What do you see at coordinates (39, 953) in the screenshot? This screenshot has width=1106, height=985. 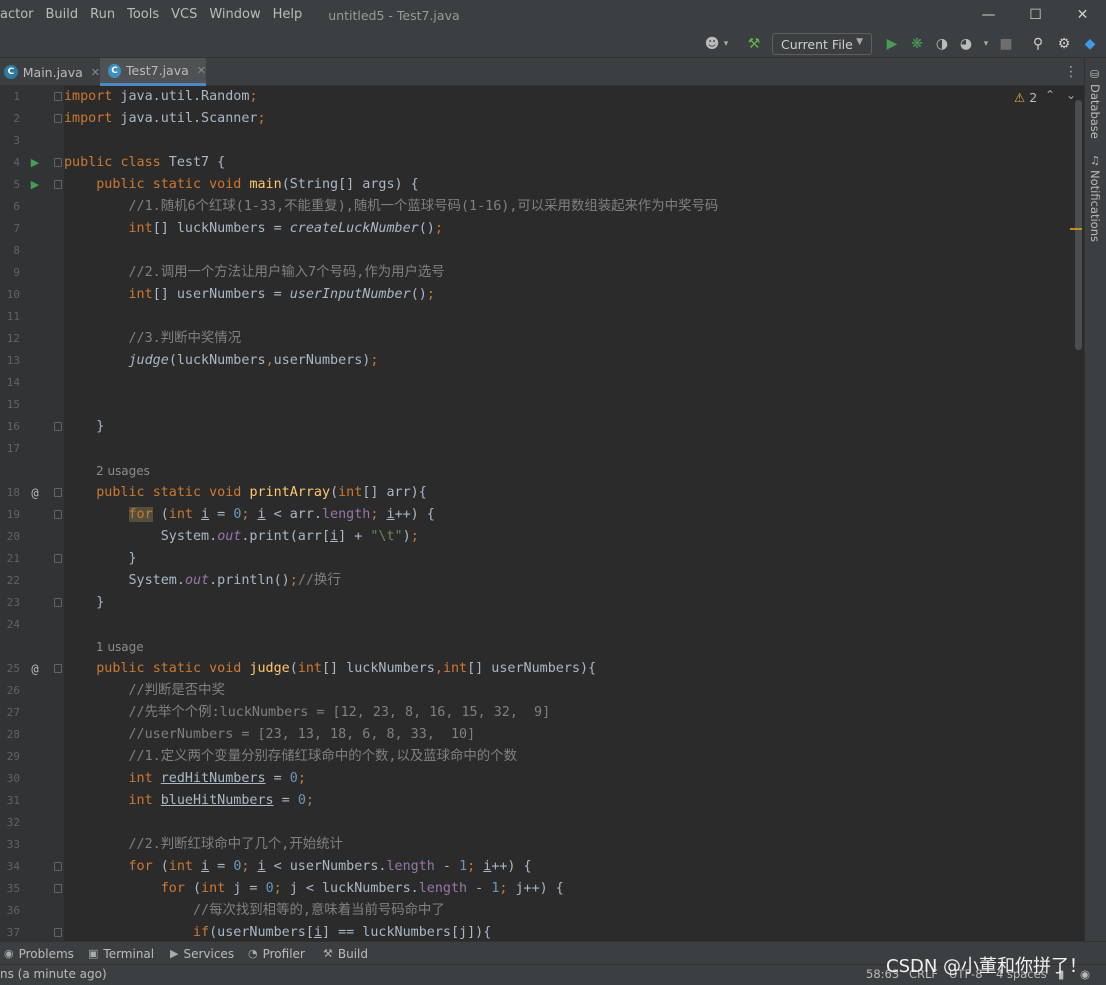 I see `problems-tool-button: ◉ Problems` at bounding box center [39, 953].